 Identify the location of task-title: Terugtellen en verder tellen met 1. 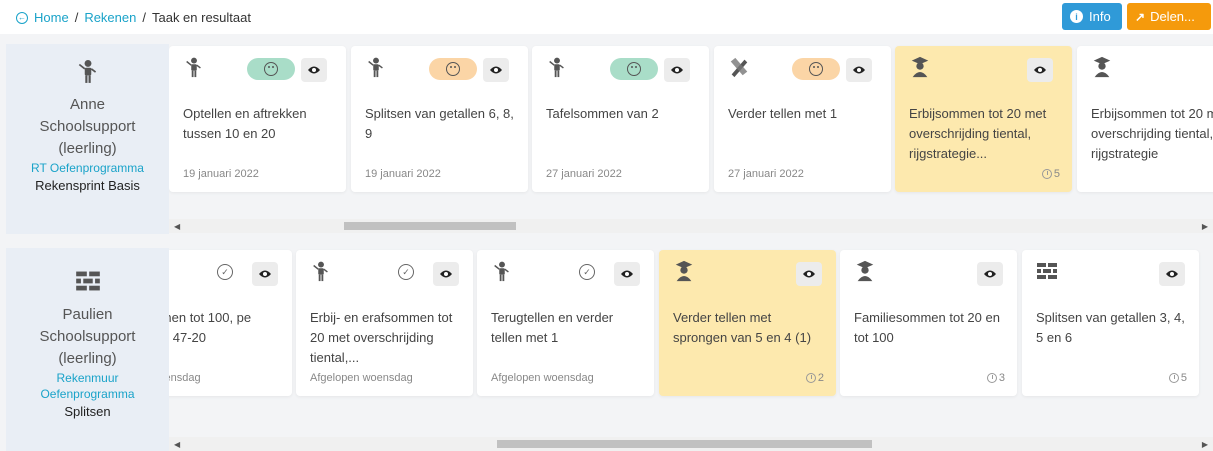
(552, 327).